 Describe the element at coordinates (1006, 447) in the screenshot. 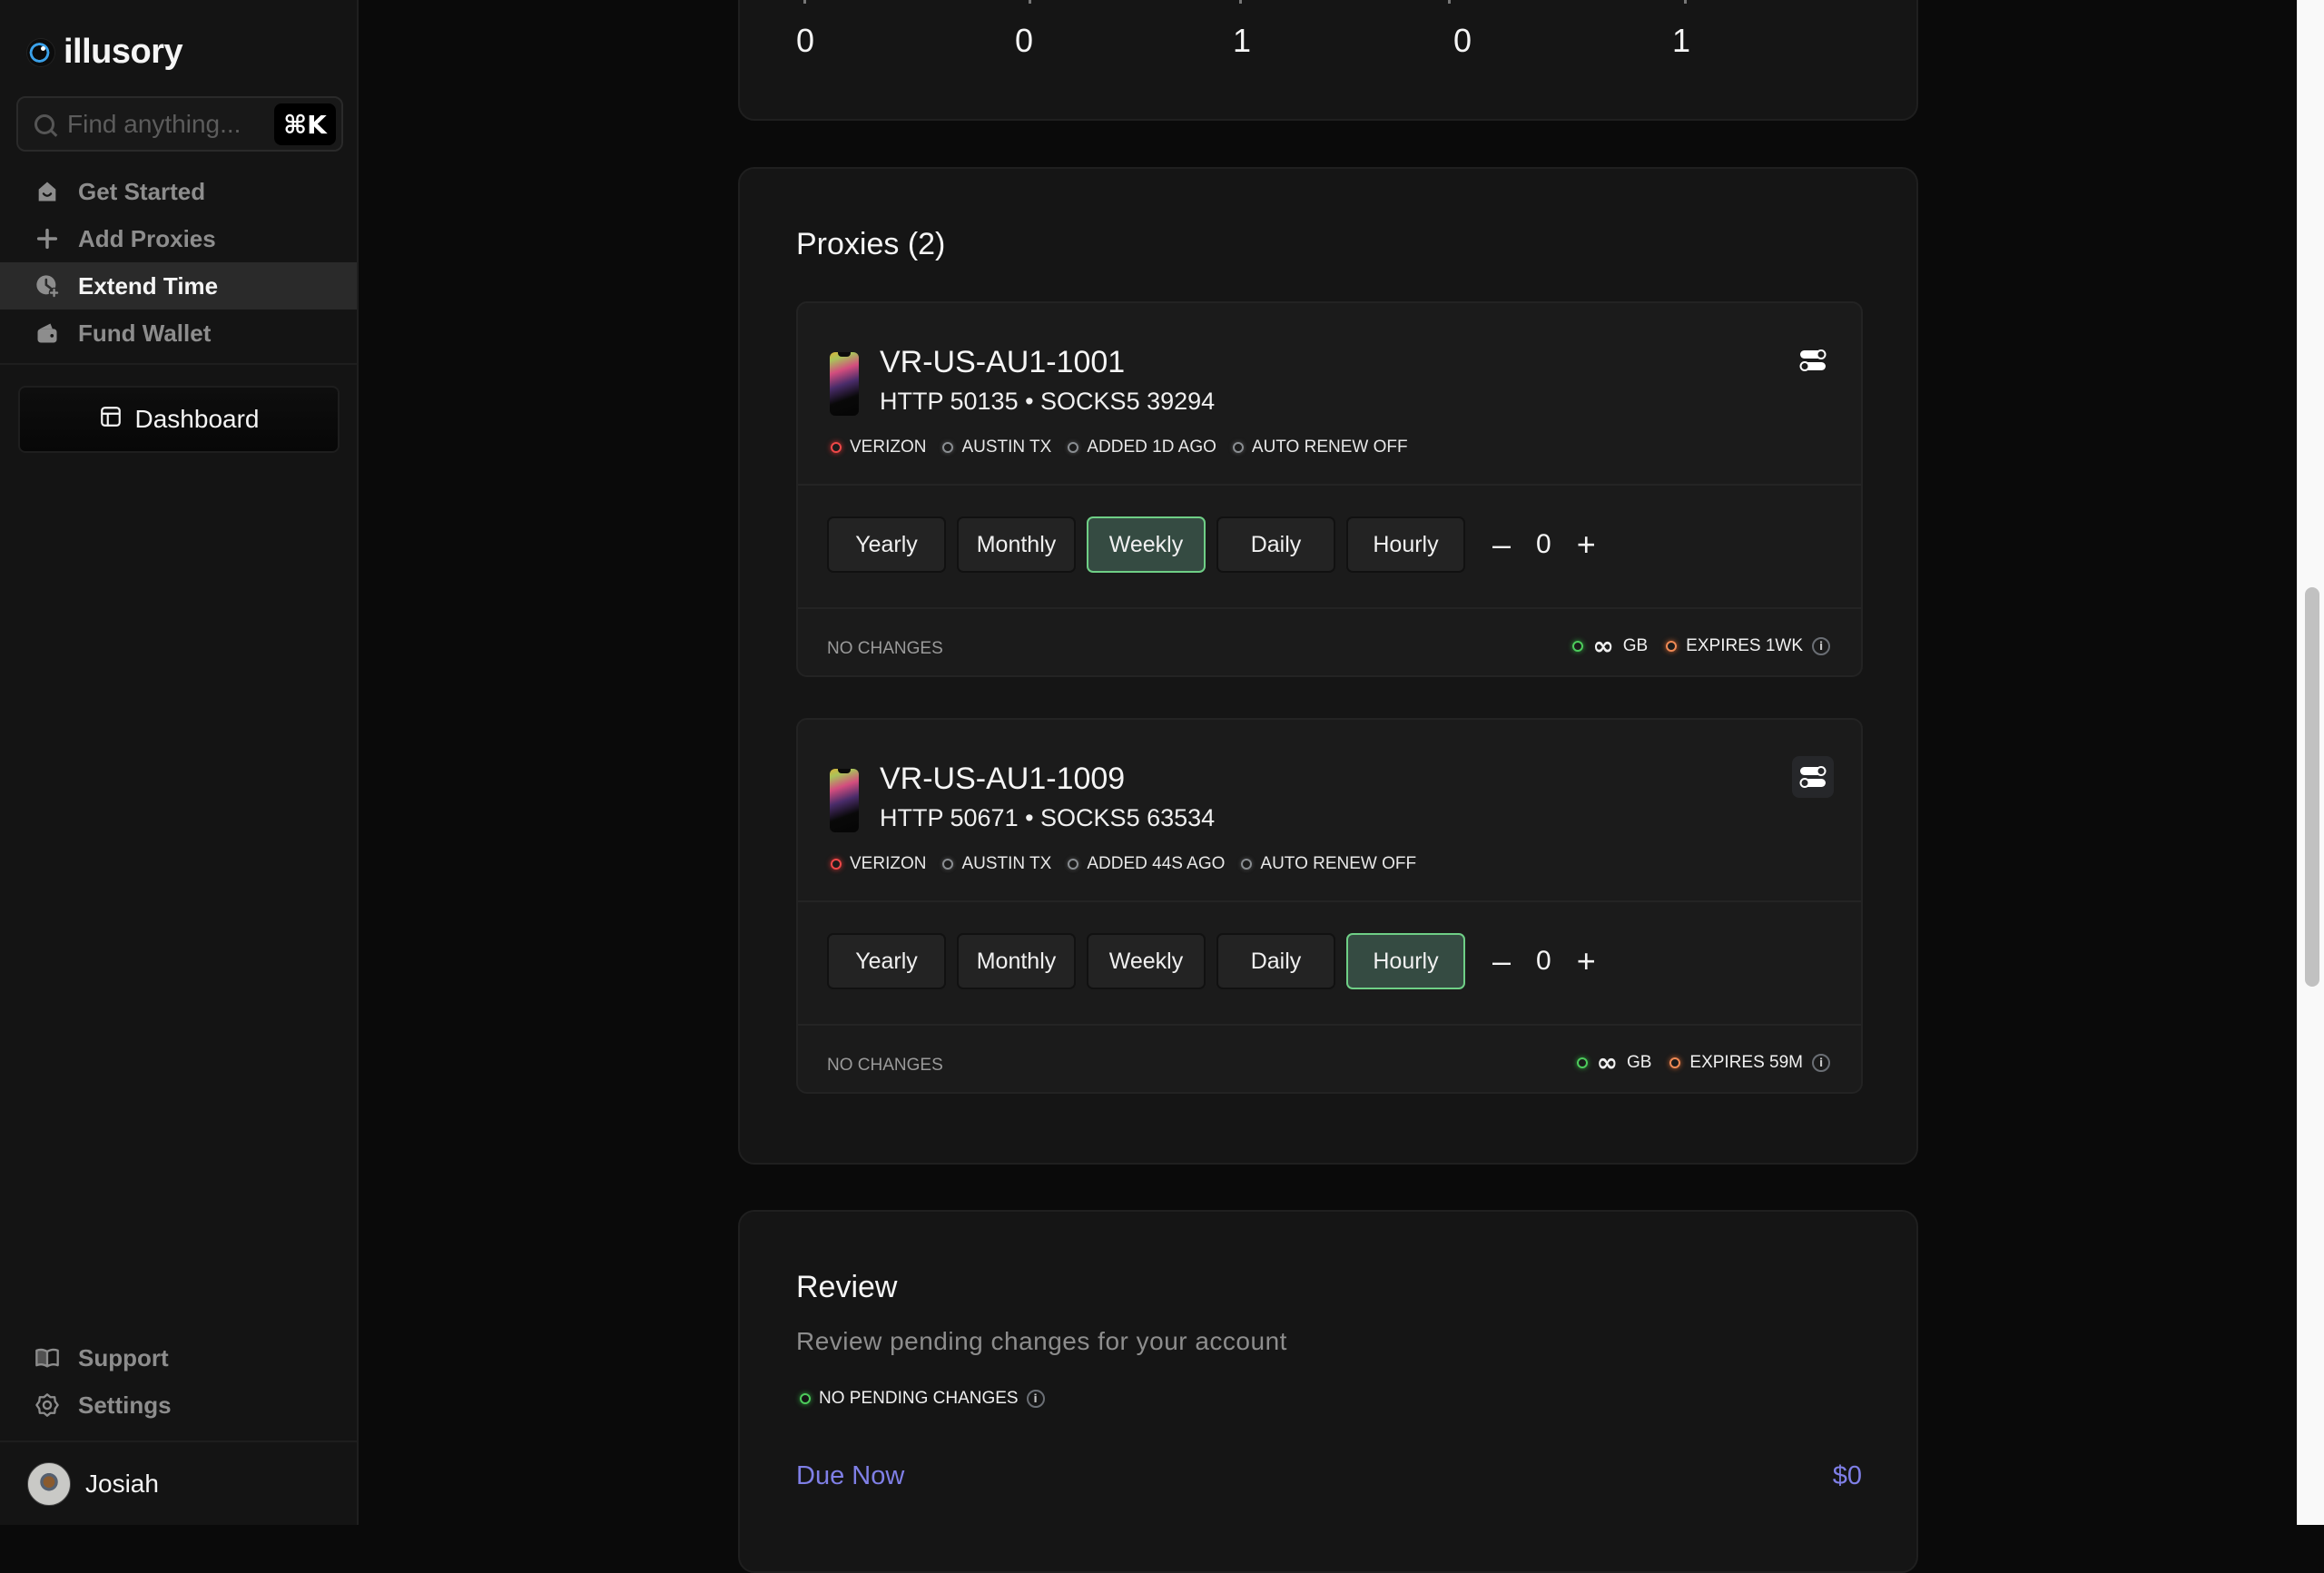

I see `tag-label: AUSTIN TX` at that location.